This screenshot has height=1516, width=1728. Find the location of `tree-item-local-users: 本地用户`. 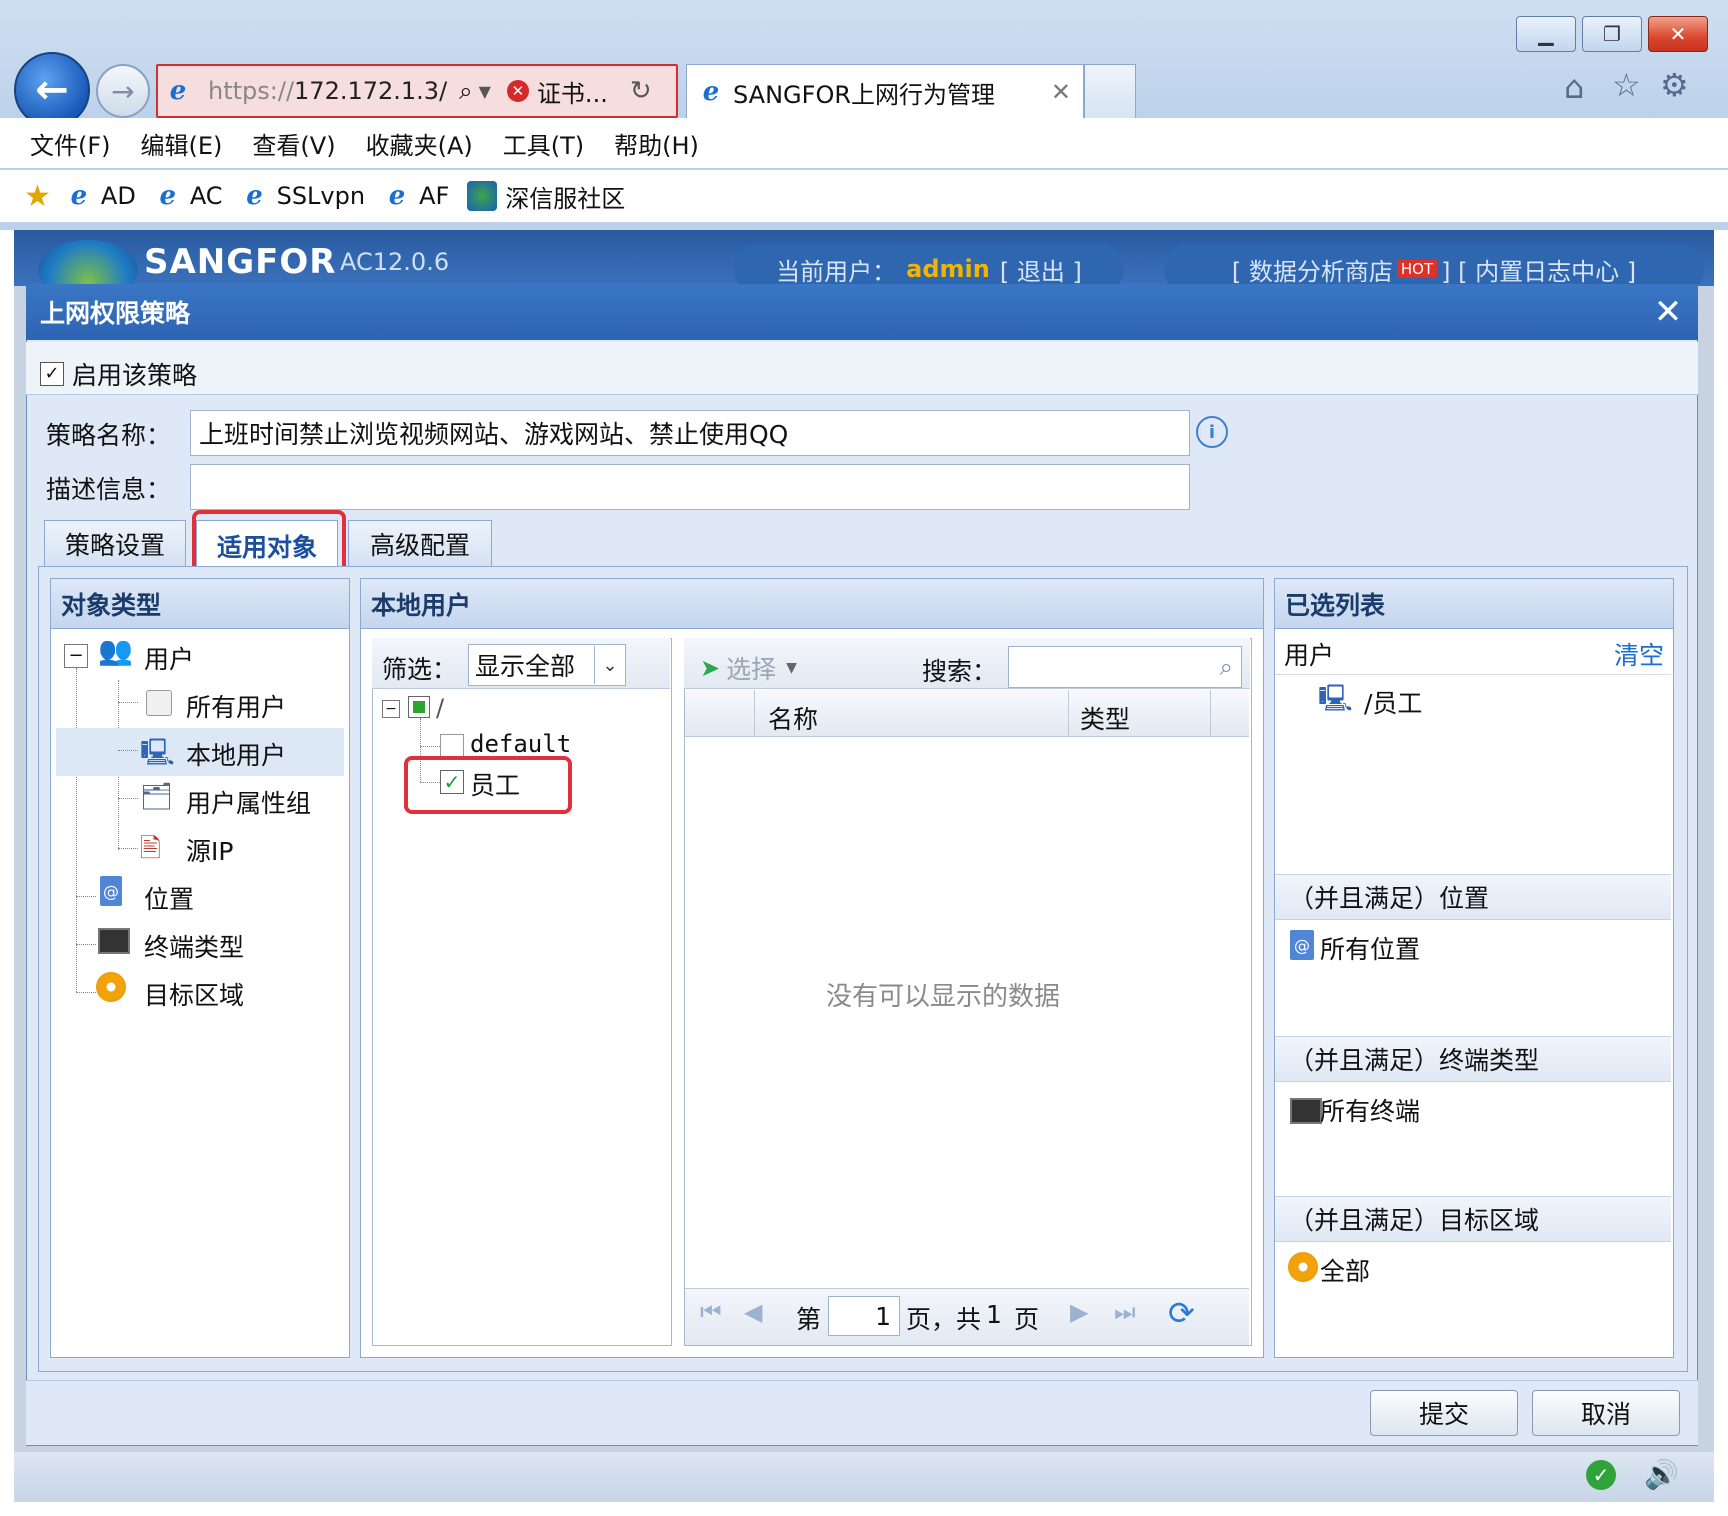

tree-item-local-users: 本地用户 is located at coordinates (236, 754).